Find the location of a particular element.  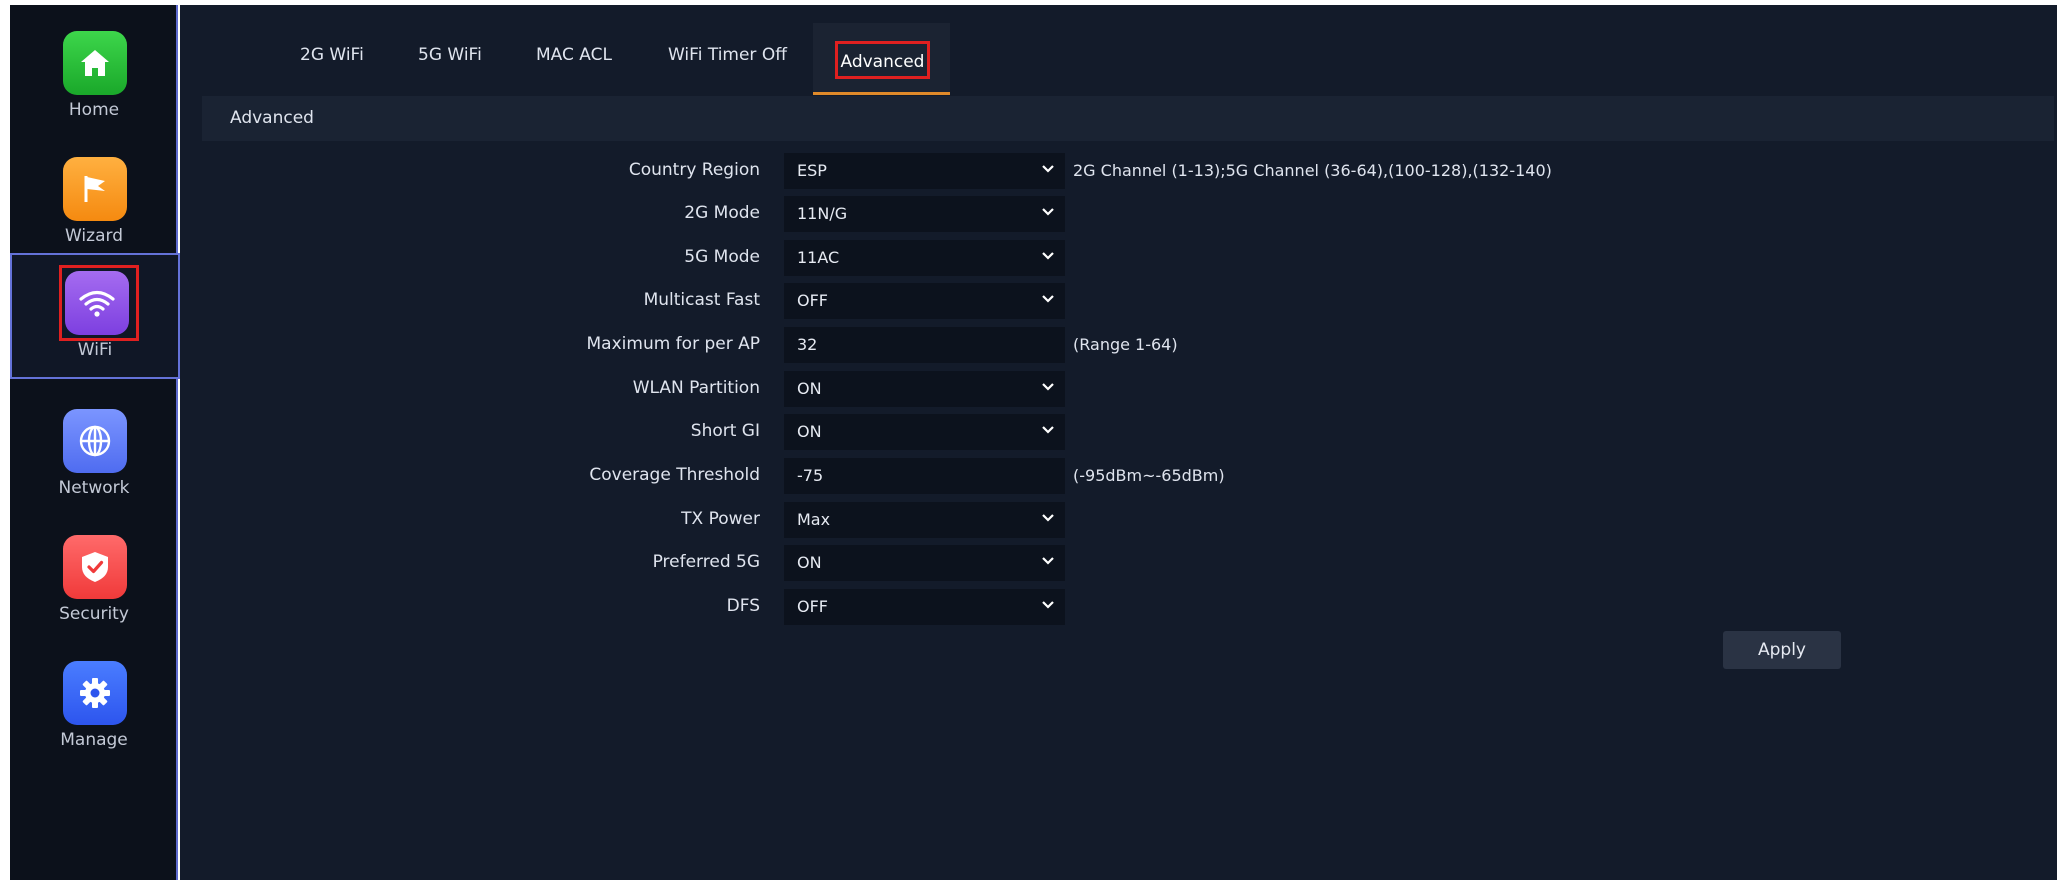

flag-icon is located at coordinates (95, 189).